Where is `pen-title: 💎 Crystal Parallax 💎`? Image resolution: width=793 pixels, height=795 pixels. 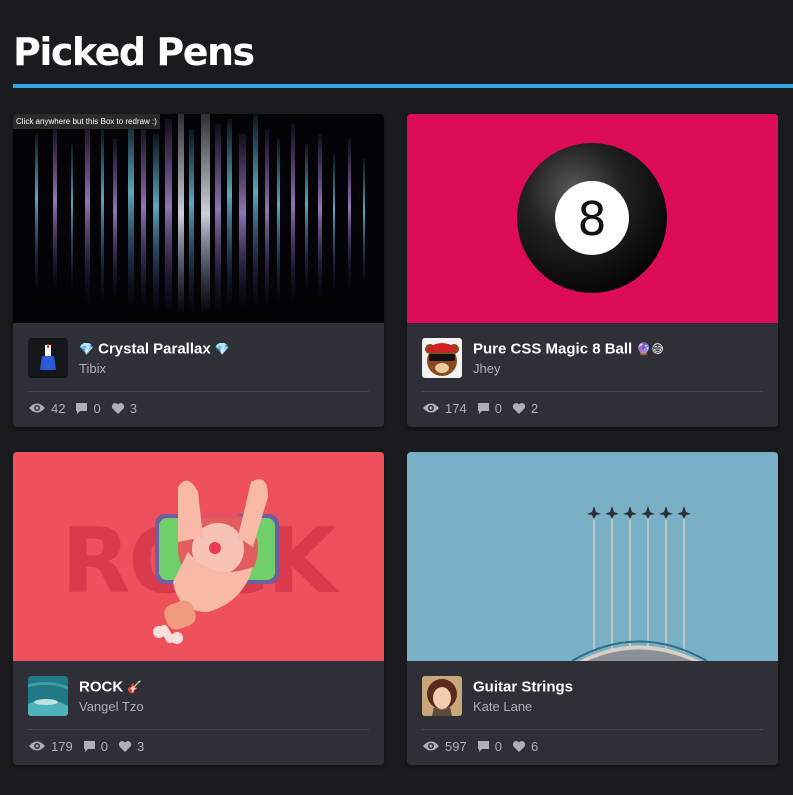
pen-title: 💎 Crystal Parallax 💎 is located at coordinates (154, 349).